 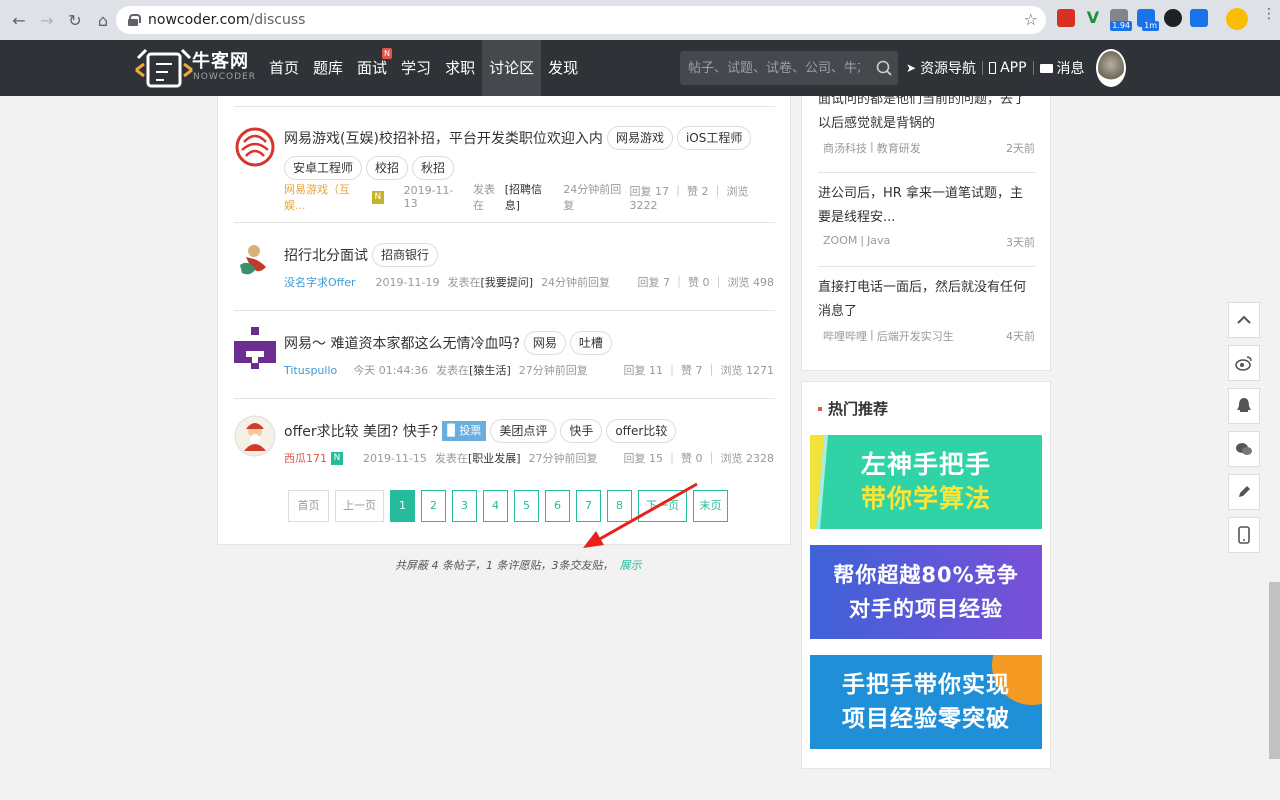 What do you see at coordinates (323, 168) in the screenshot?
I see `post-tag: 安卓工程师` at bounding box center [323, 168].